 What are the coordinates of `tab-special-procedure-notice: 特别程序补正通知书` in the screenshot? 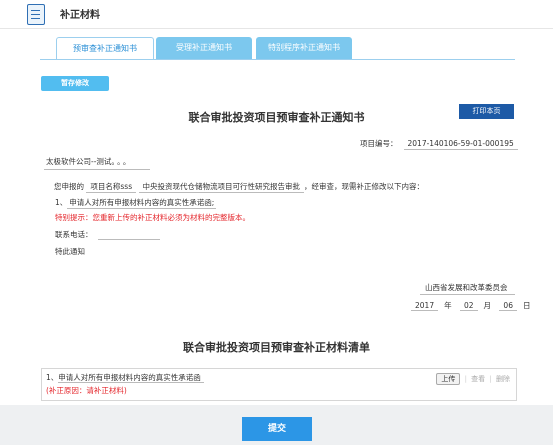 It's located at (304, 48).